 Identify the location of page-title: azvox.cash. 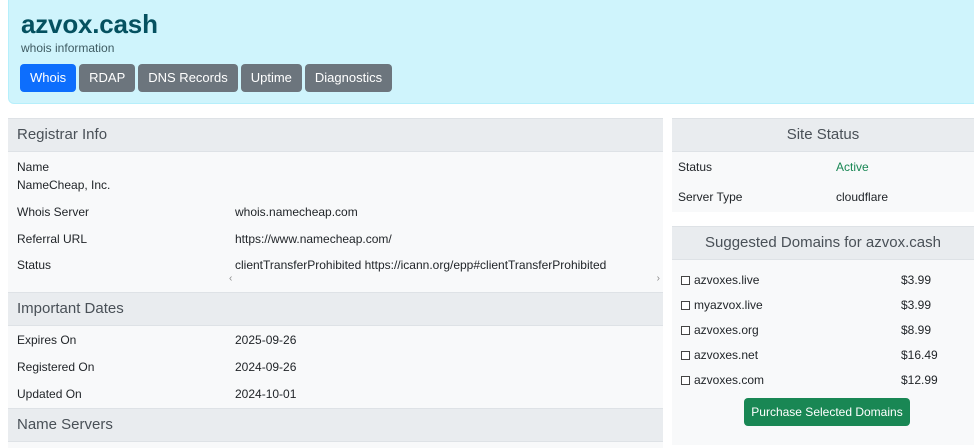
(89, 24).